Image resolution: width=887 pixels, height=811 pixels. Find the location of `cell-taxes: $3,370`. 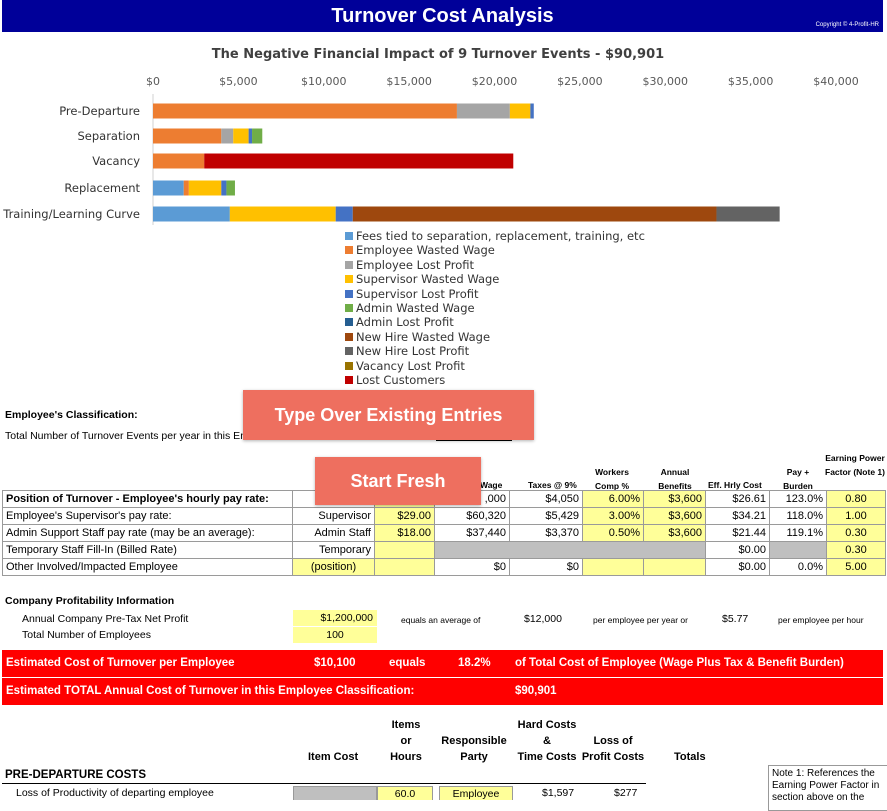

cell-taxes: $3,370 is located at coordinates (546, 533).